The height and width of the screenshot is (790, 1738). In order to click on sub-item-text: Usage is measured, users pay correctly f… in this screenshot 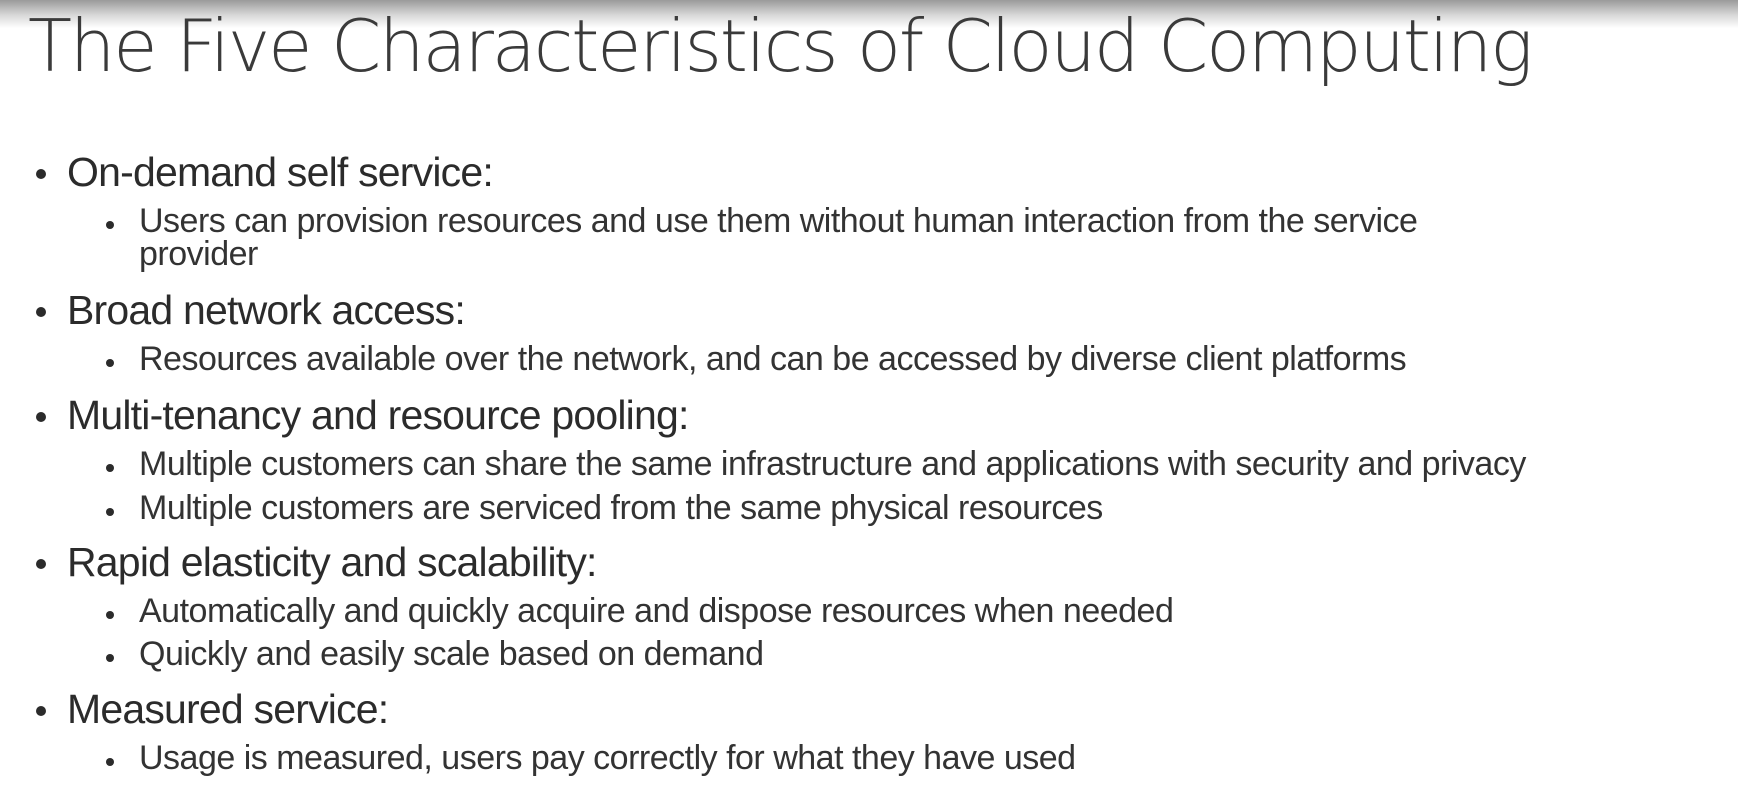, I will do `click(607, 758)`.